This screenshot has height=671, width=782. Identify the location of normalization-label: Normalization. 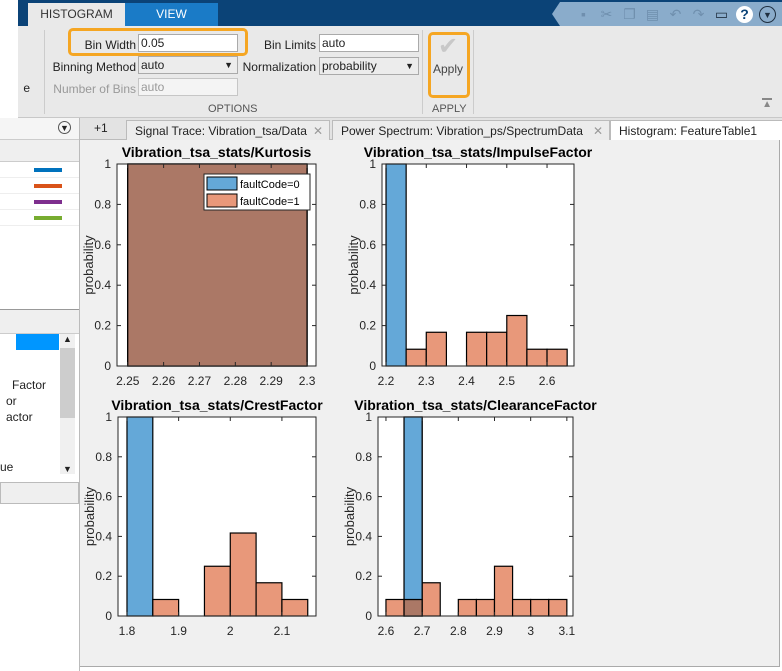
(279, 67).